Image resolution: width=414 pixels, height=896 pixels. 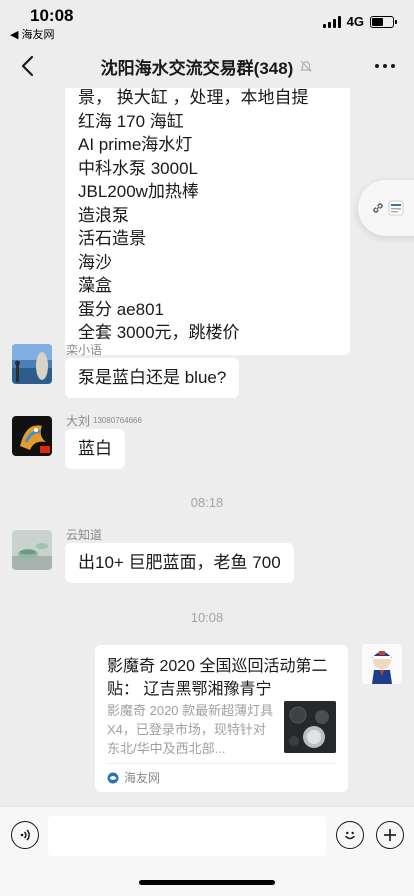 I want to click on emoji-icon, so click(x=350, y=835).